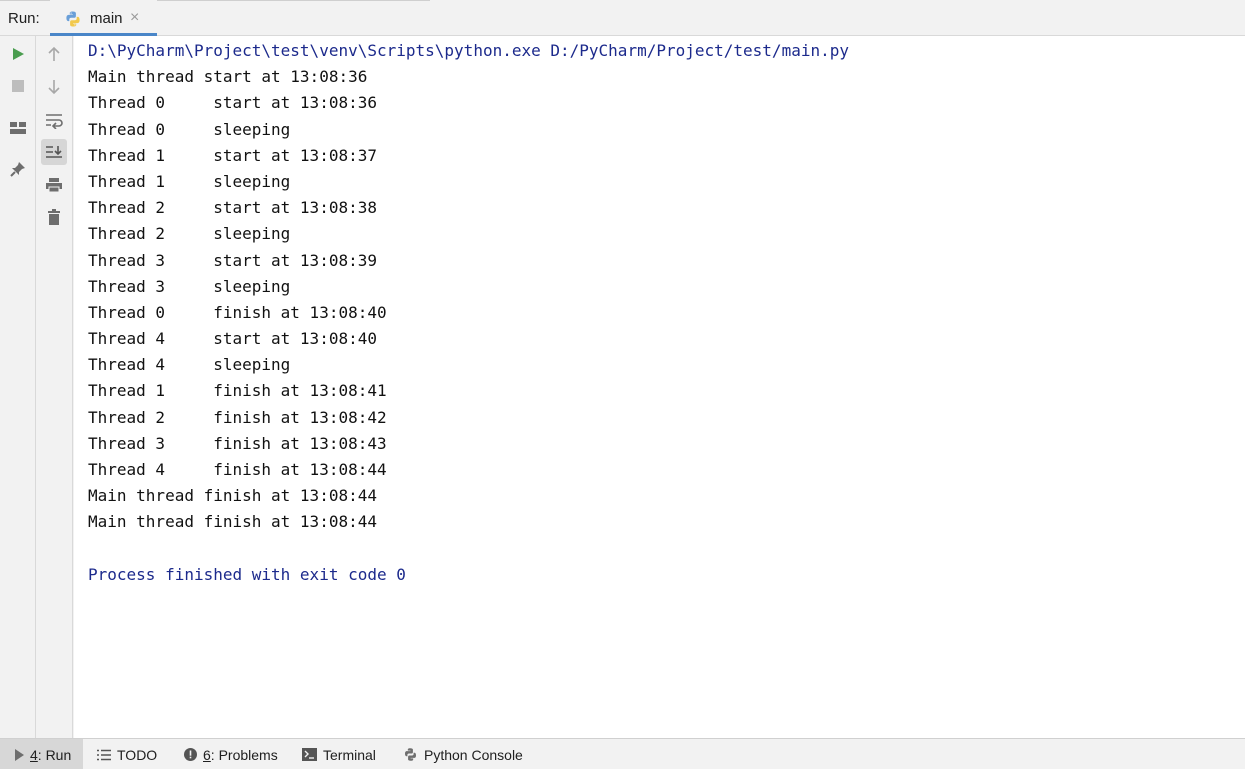 This screenshot has width=1245, height=769. I want to click on console-actions-toolbar, so click(54, 387).